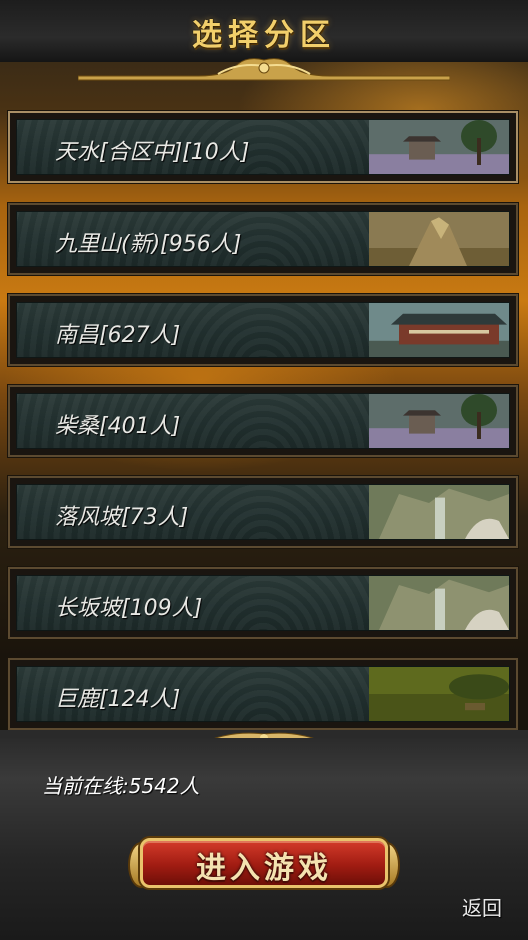 The image size is (528, 940). Describe the element at coordinates (263, 330) in the screenshot. I see `server-row: 南昌[627人]` at that location.